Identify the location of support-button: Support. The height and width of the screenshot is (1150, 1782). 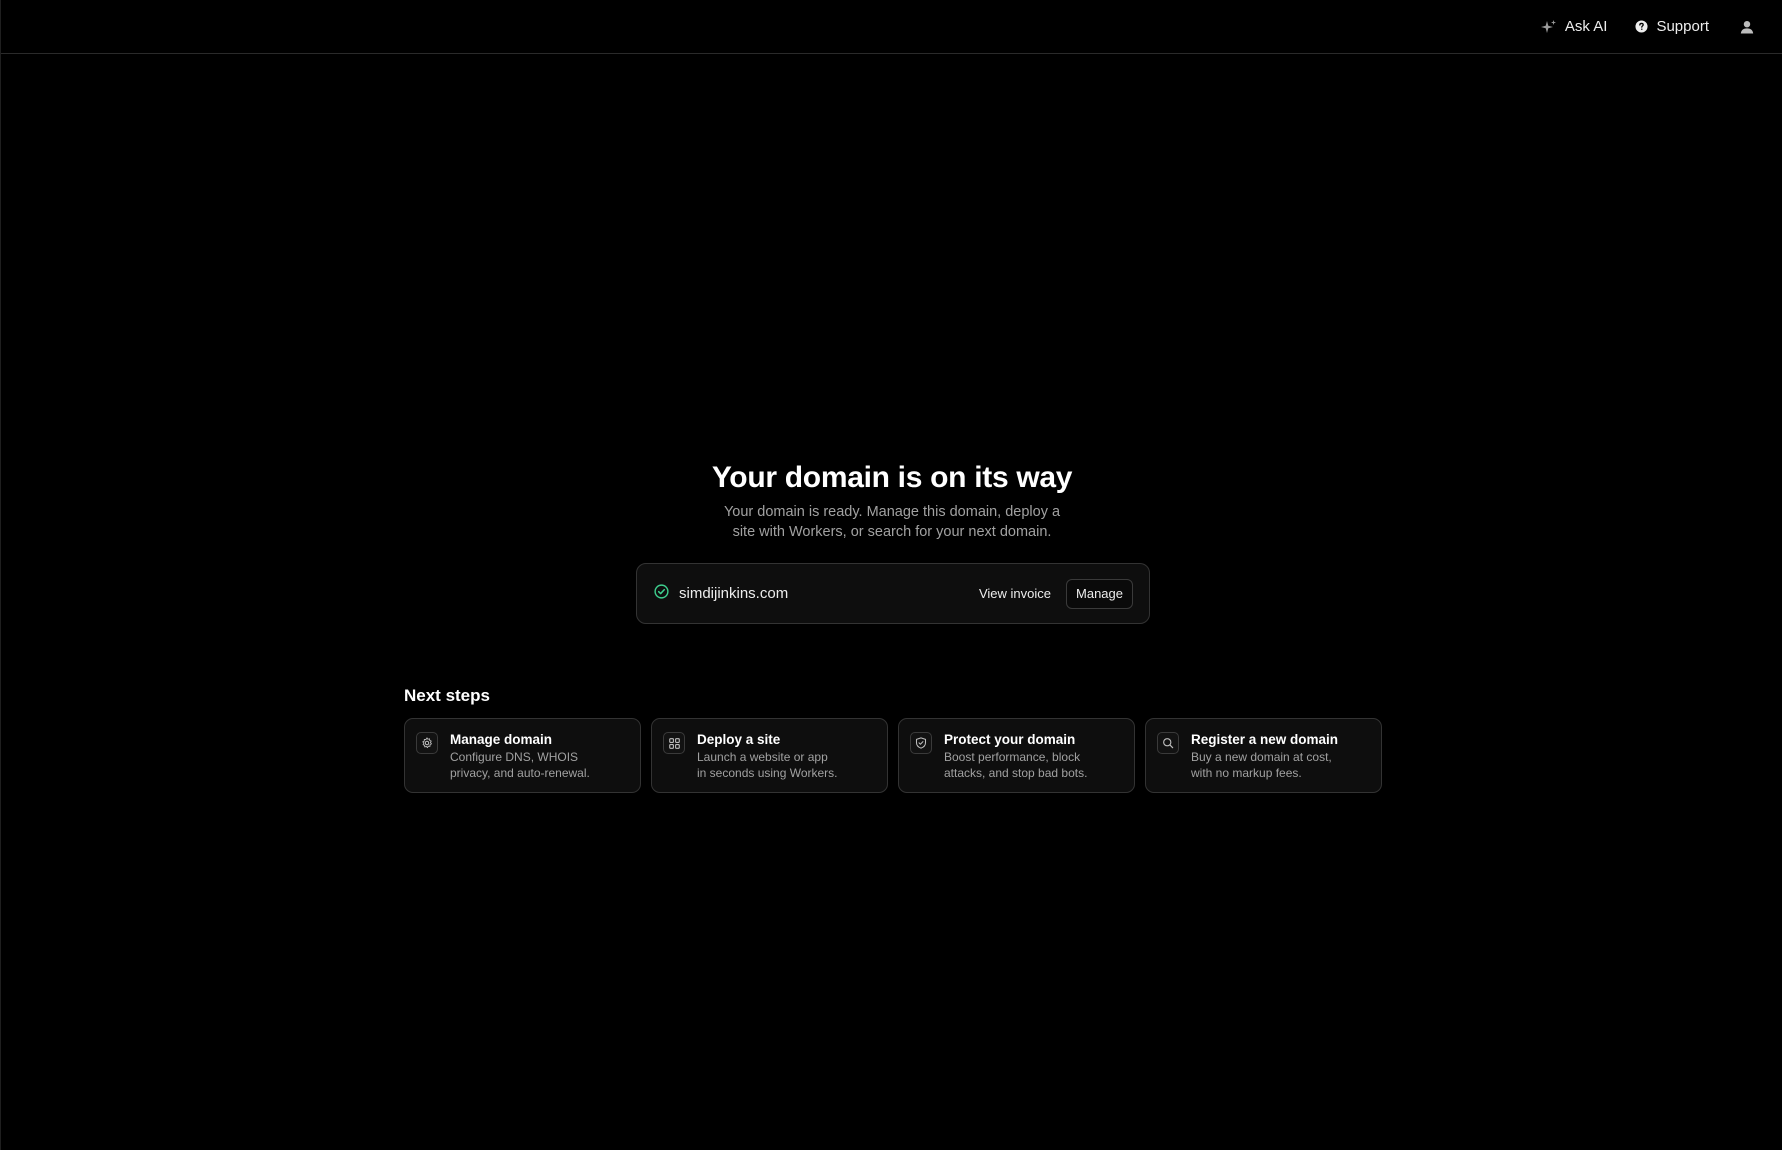
(1672, 27).